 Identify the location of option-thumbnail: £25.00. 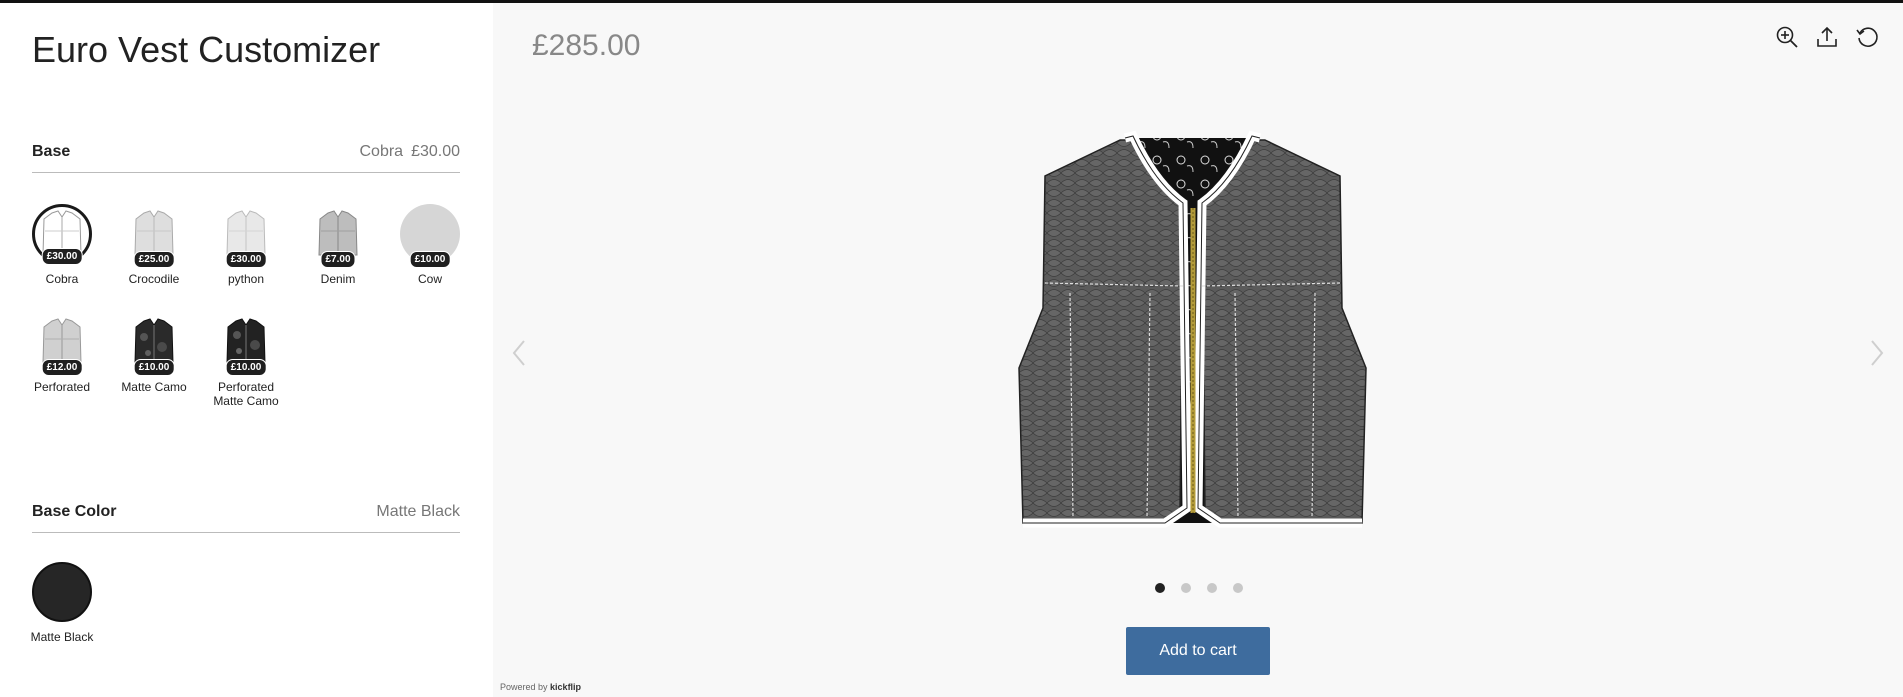
(154, 236).